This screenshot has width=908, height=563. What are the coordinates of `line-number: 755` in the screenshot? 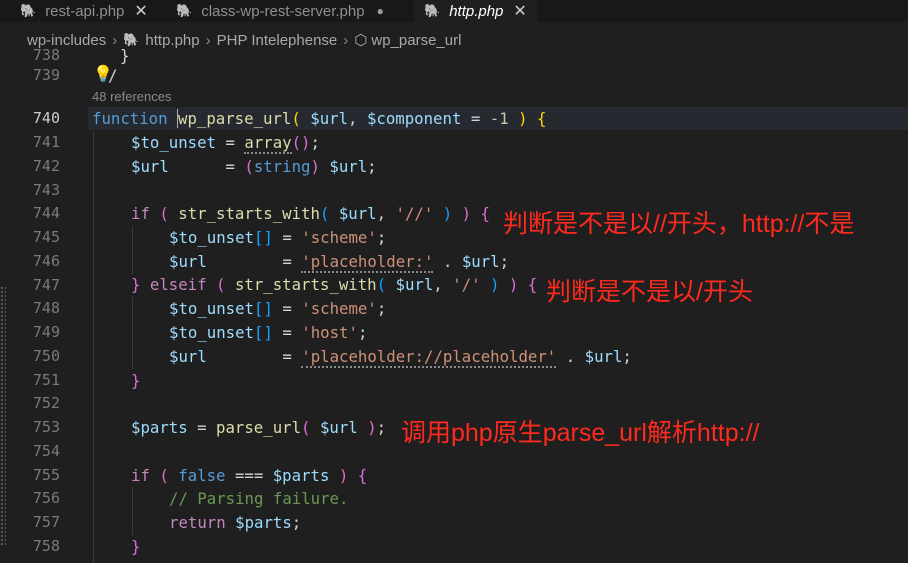 It's located at (46, 475).